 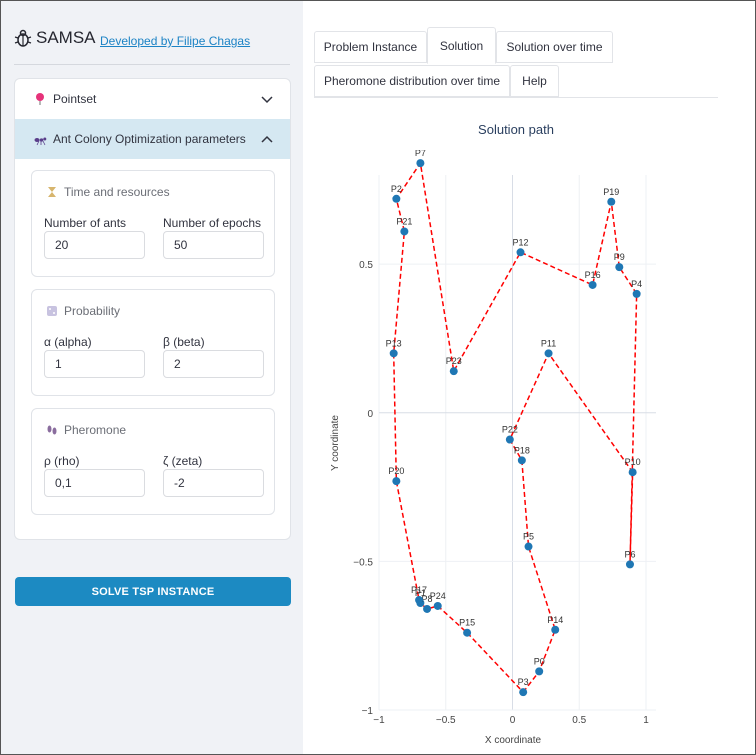 I want to click on point-label: P12, so click(x=521, y=242).